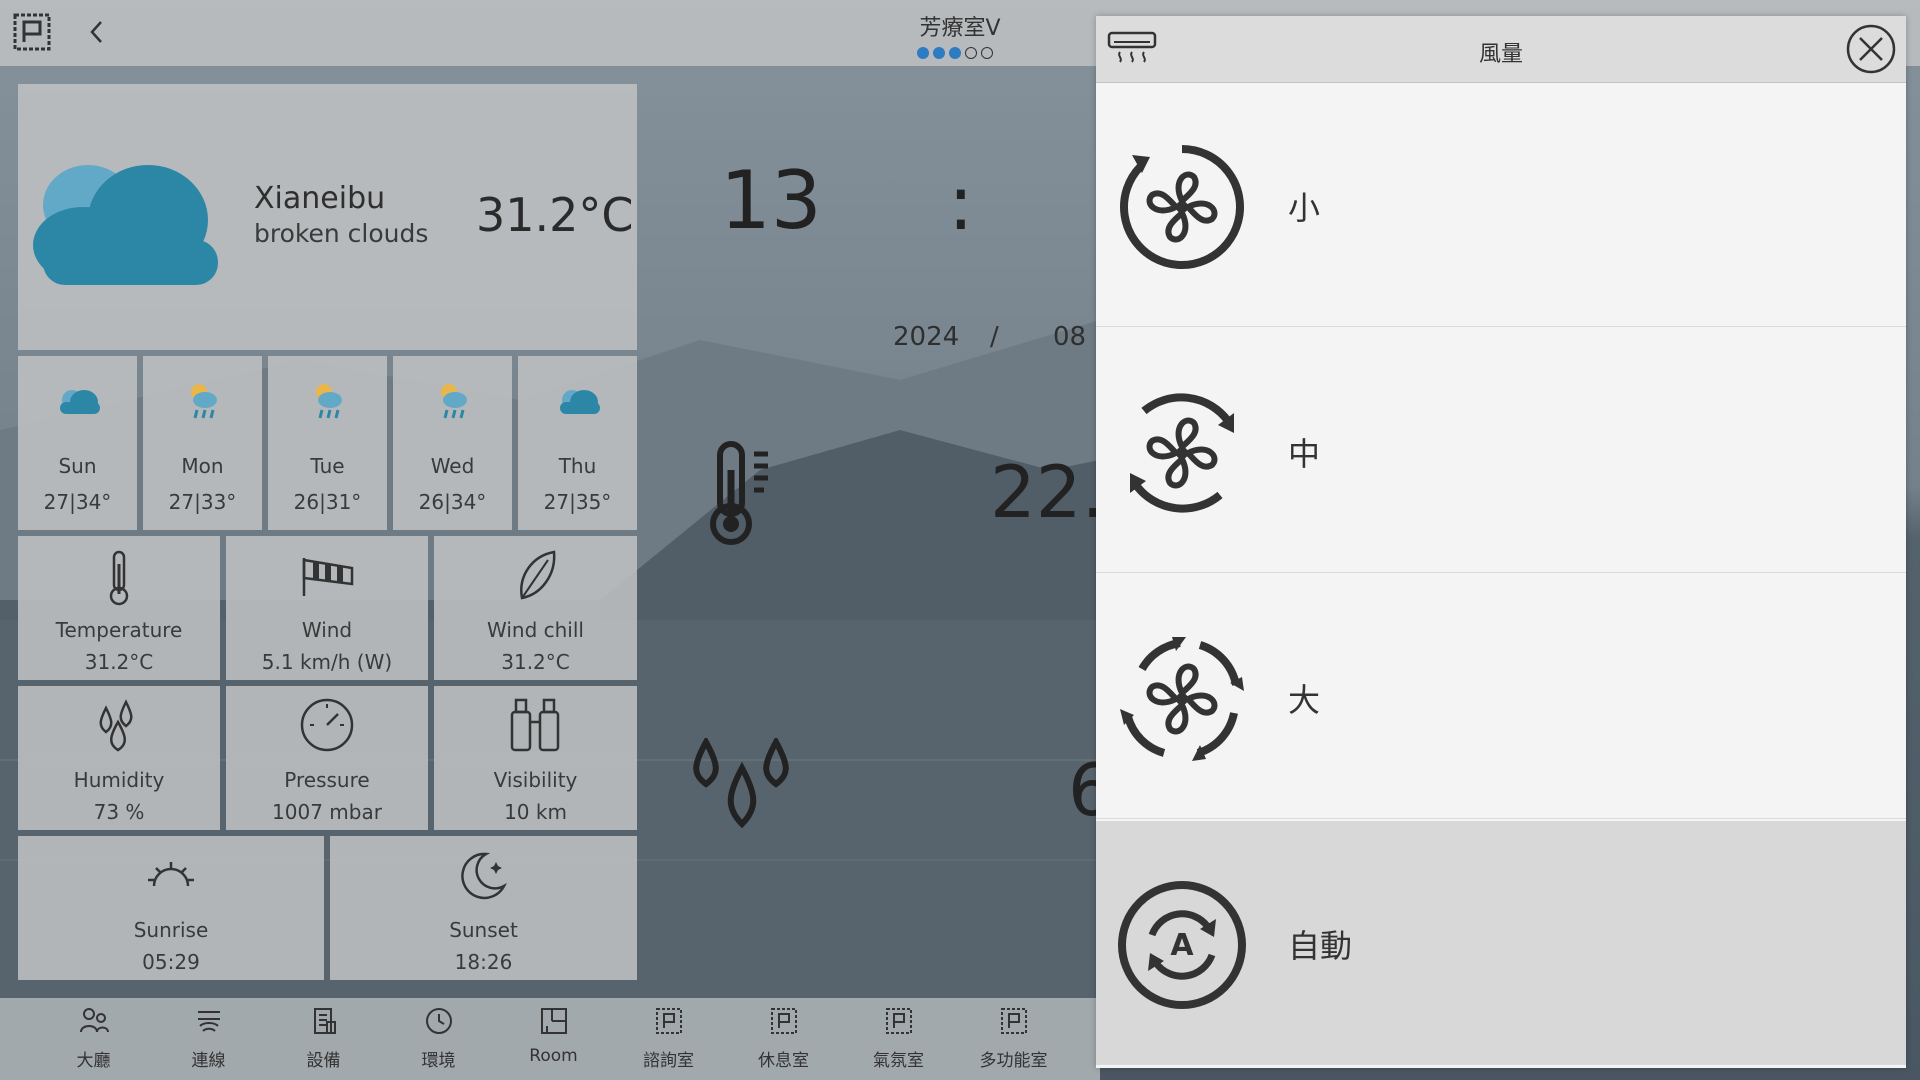 The image size is (1920, 1080). What do you see at coordinates (208, 1061) in the screenshot?
I see `nav-label: 連線` at bounding box center [208, 1061].